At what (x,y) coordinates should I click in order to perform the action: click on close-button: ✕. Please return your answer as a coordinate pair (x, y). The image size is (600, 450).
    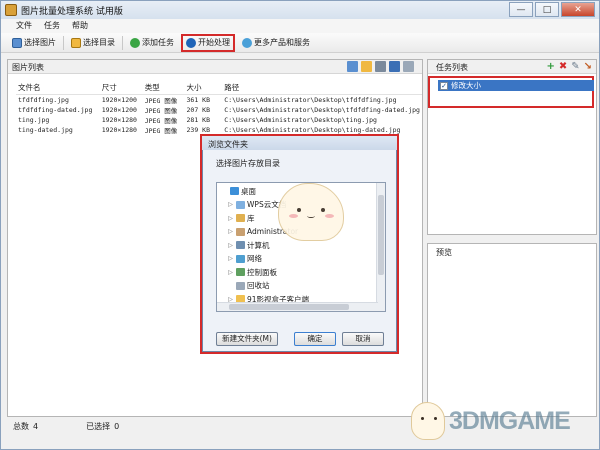
    Looking at the image, I should click on (578, 9).